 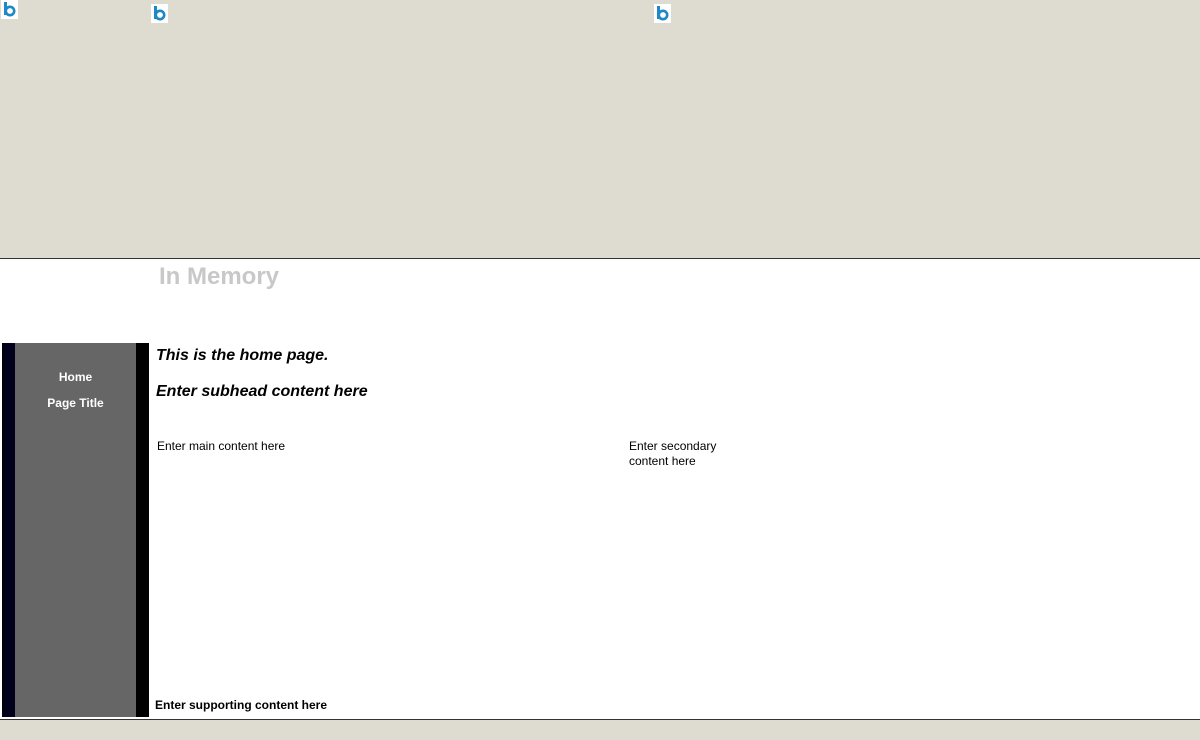 I want to click on sidebar-nav: Home Page Title, so click(x=75, y=530).